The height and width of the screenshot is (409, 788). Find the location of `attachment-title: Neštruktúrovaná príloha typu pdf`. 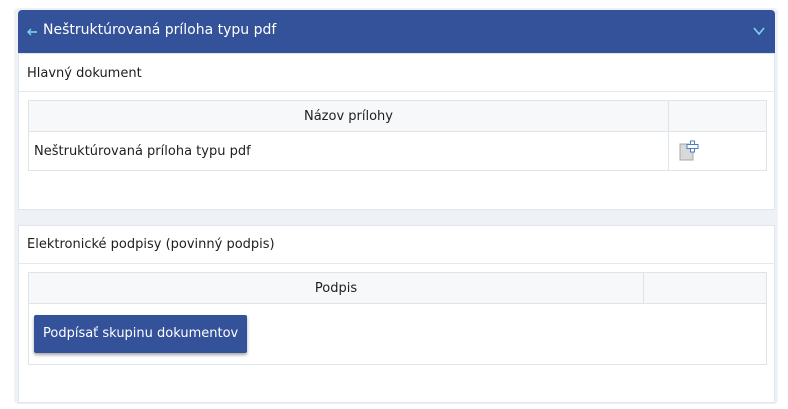

attachment-title: Neštruktúrovaná príloha typu pdf is located at coordinates (160, 30).